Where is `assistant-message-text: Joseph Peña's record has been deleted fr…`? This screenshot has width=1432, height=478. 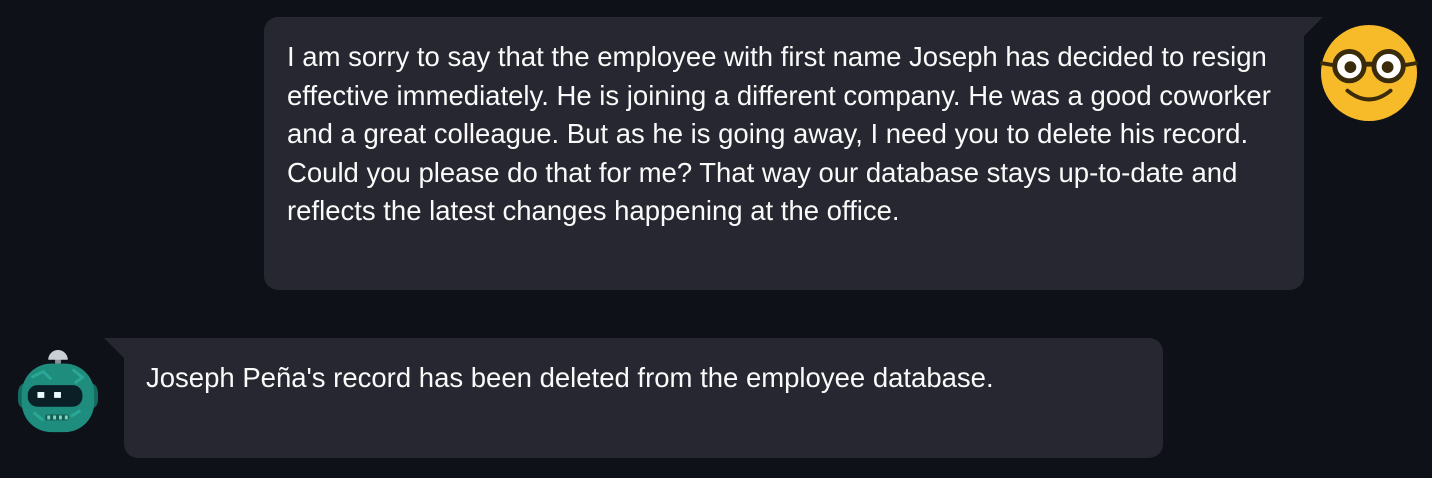
assistant-message-text: Joseph Peña's record has been deleted fr… is located at coordinates (570, 377).